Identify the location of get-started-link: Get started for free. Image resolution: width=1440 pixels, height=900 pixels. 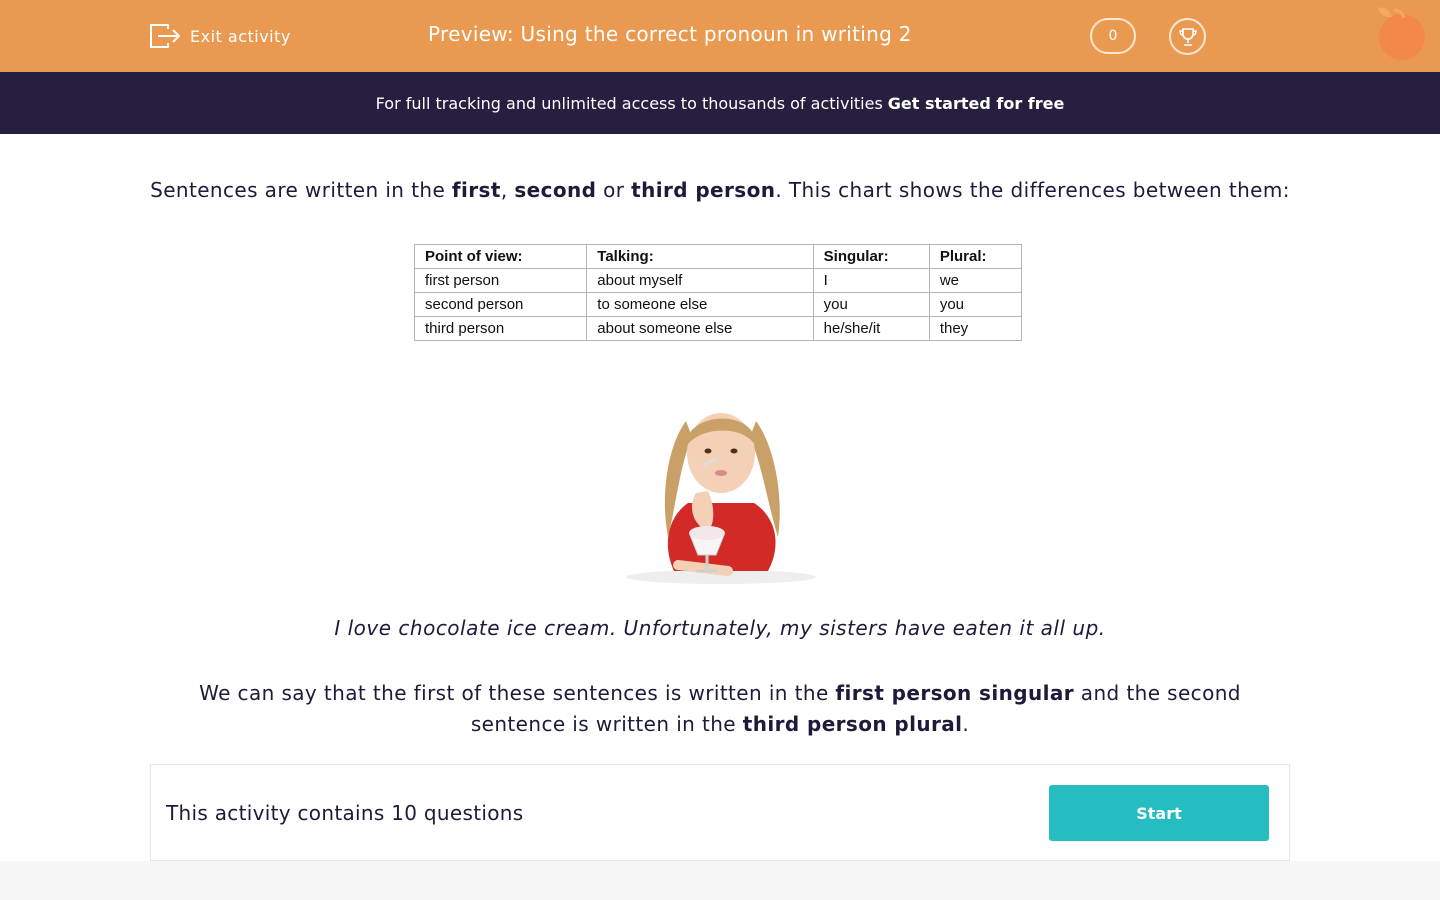
(976, 103).